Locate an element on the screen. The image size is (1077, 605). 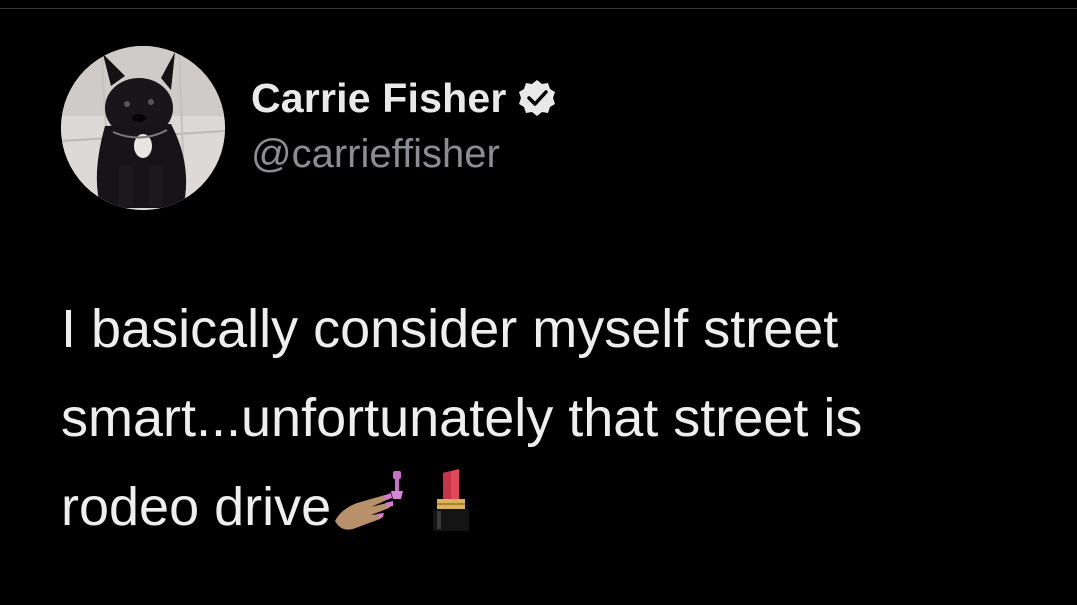
lipstick-emoji is located at coordinates (451, 501).